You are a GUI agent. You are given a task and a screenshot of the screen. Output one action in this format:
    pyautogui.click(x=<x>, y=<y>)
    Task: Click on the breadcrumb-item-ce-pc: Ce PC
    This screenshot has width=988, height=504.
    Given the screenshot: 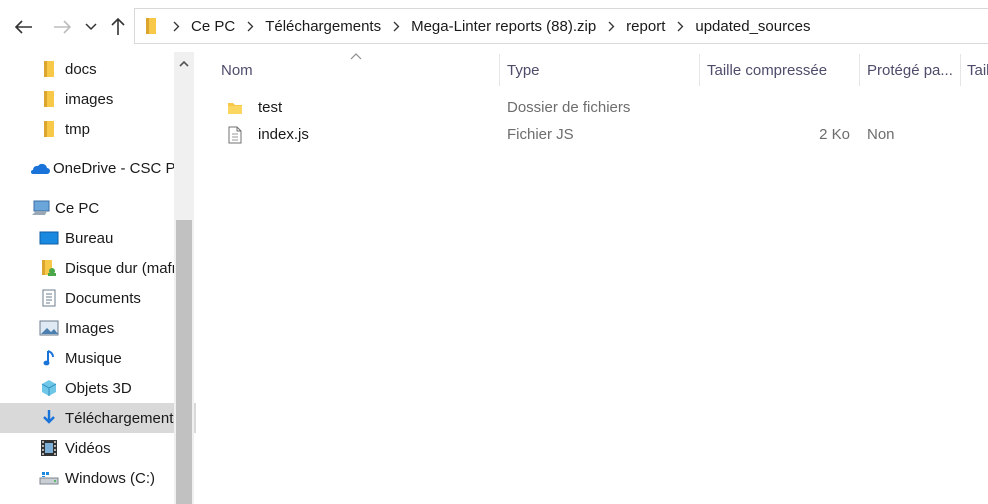 What is the action you would take?
    pyautogui.click(x=213, y=26)
    